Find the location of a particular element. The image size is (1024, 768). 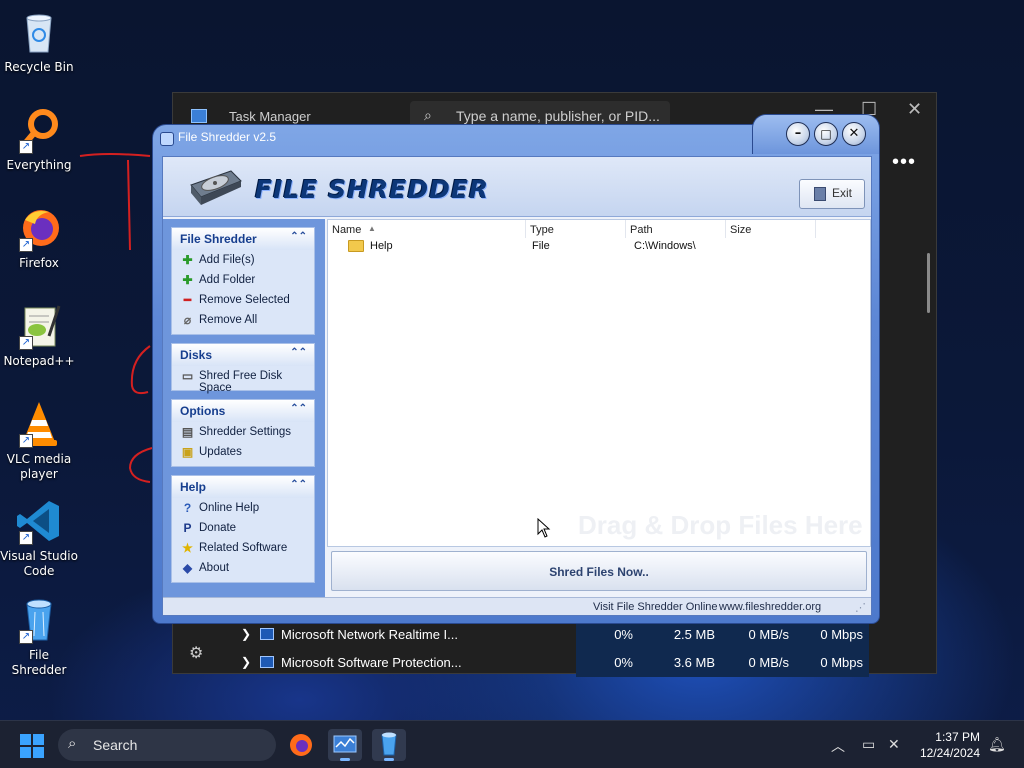

help-question-icon: ? is located at coordinates (187, 508).